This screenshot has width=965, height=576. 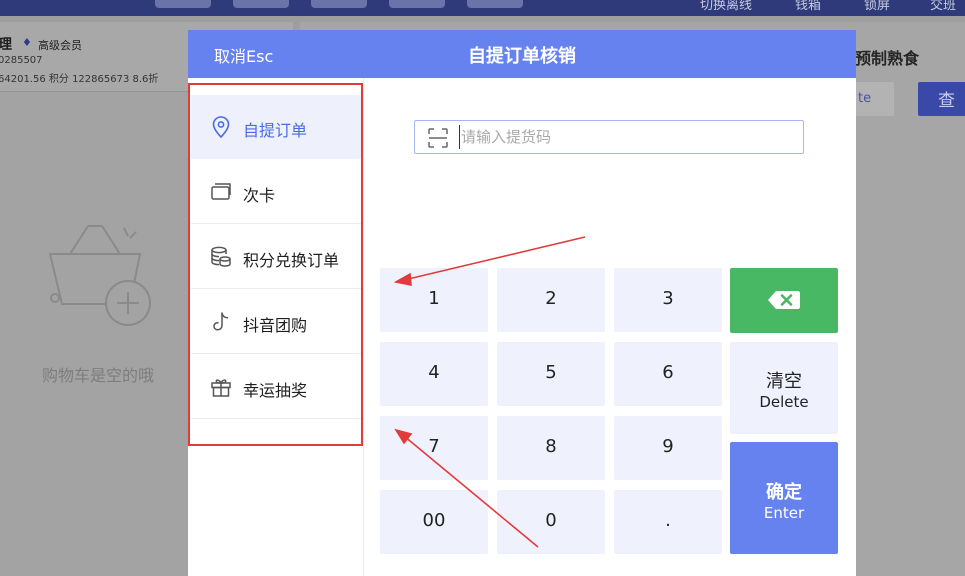 I want to click on gift-icon, so click(x=221, y=388).